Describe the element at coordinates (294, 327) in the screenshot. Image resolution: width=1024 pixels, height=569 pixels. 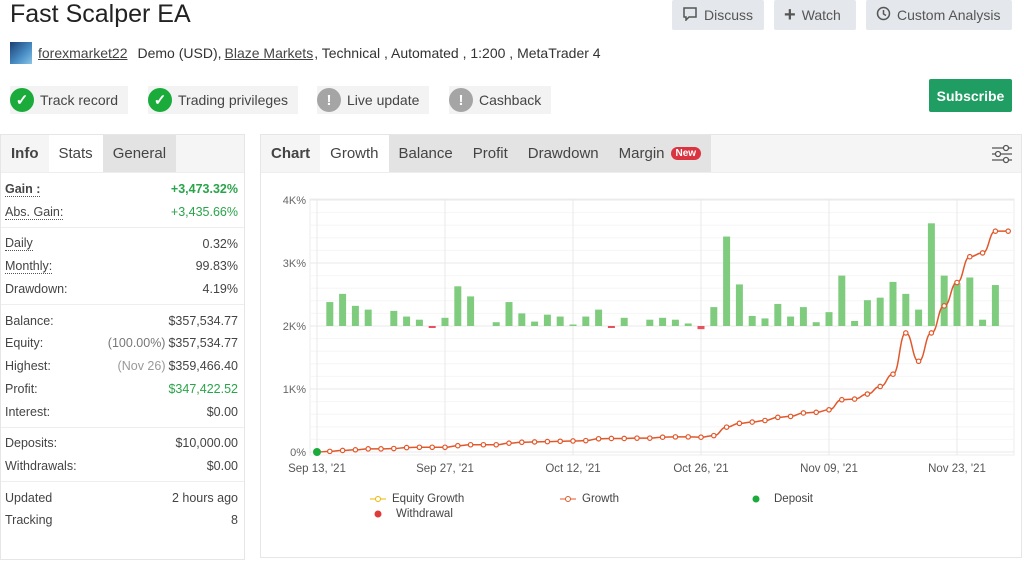
I see `y-tick-label: 2K%` at that location.